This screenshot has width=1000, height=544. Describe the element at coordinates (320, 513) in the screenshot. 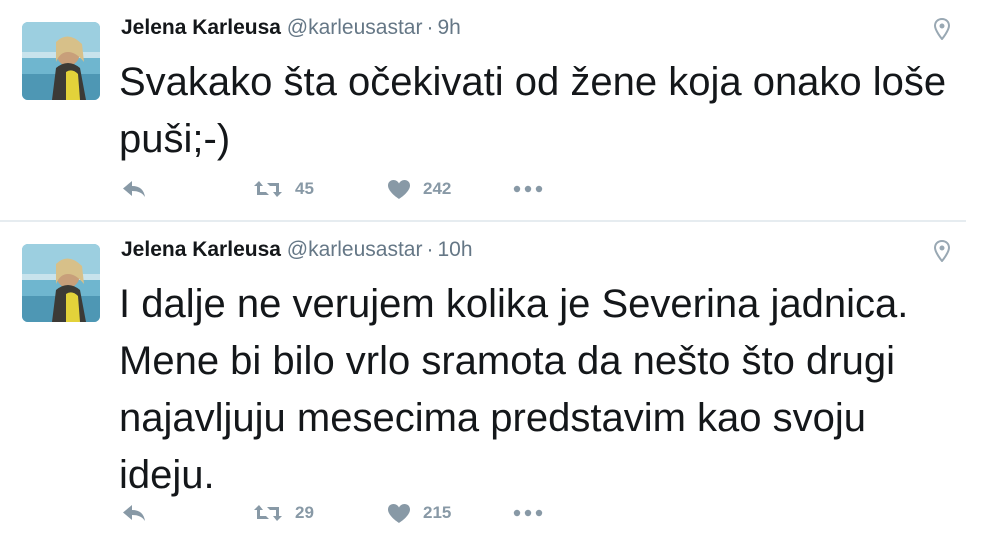

I see `retweet-button: 29` at that location.